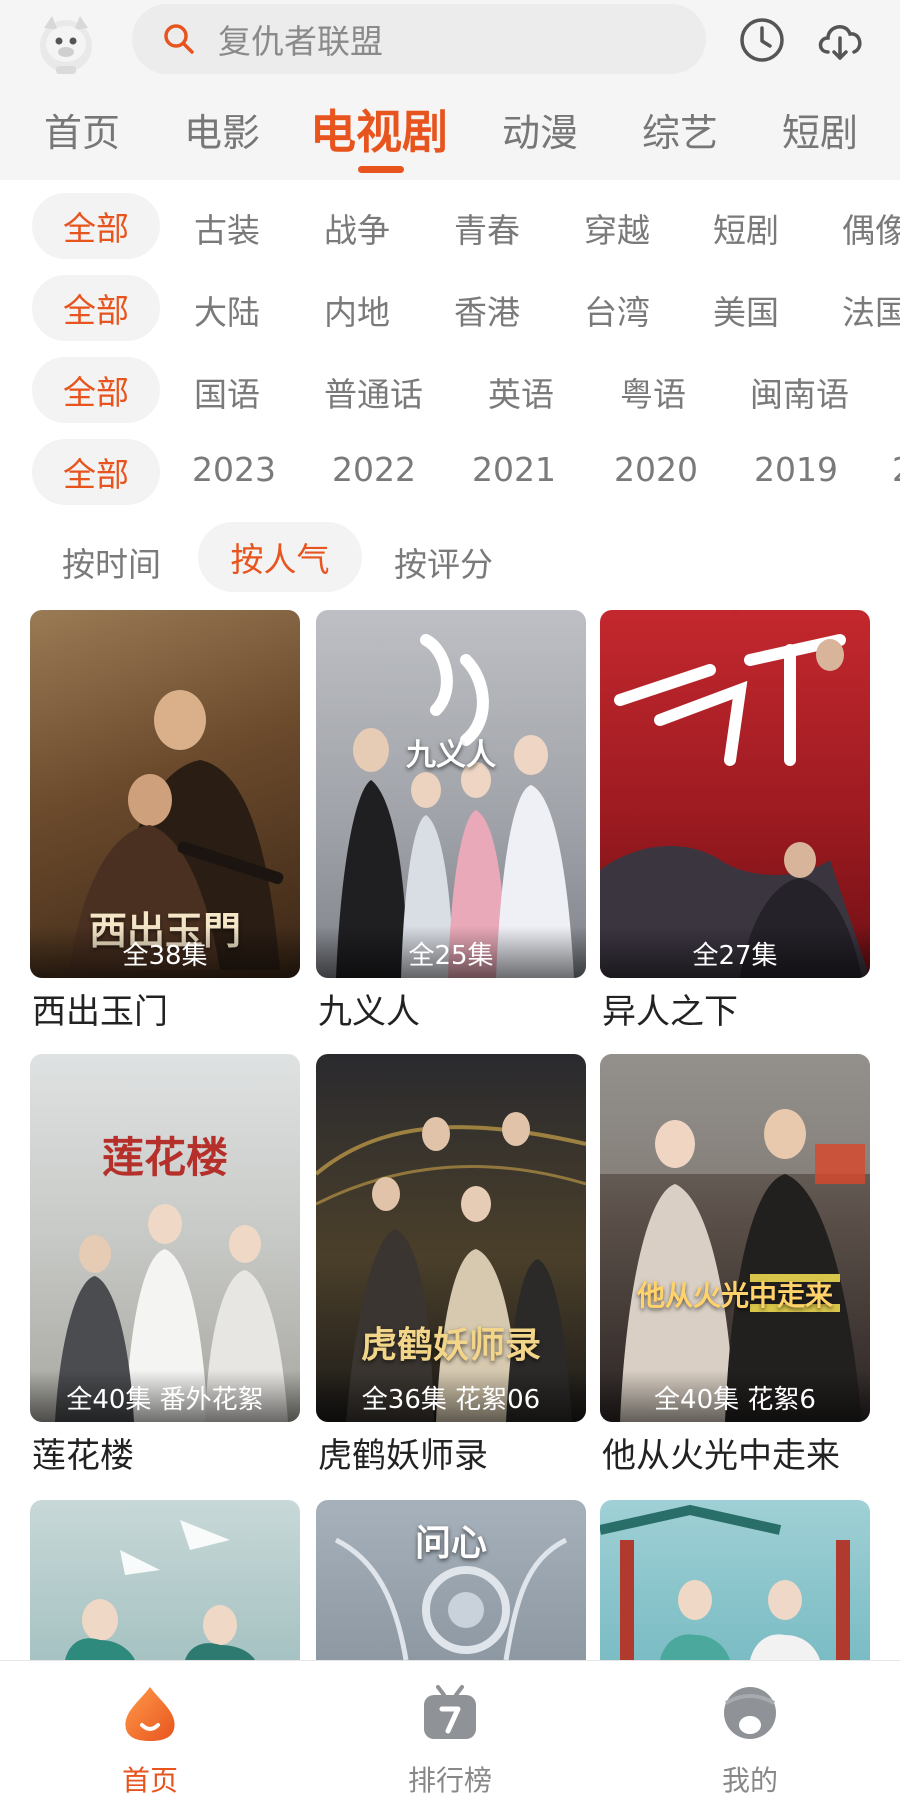  I want to click on filter-region-item: 台湾, so click(617, 310).